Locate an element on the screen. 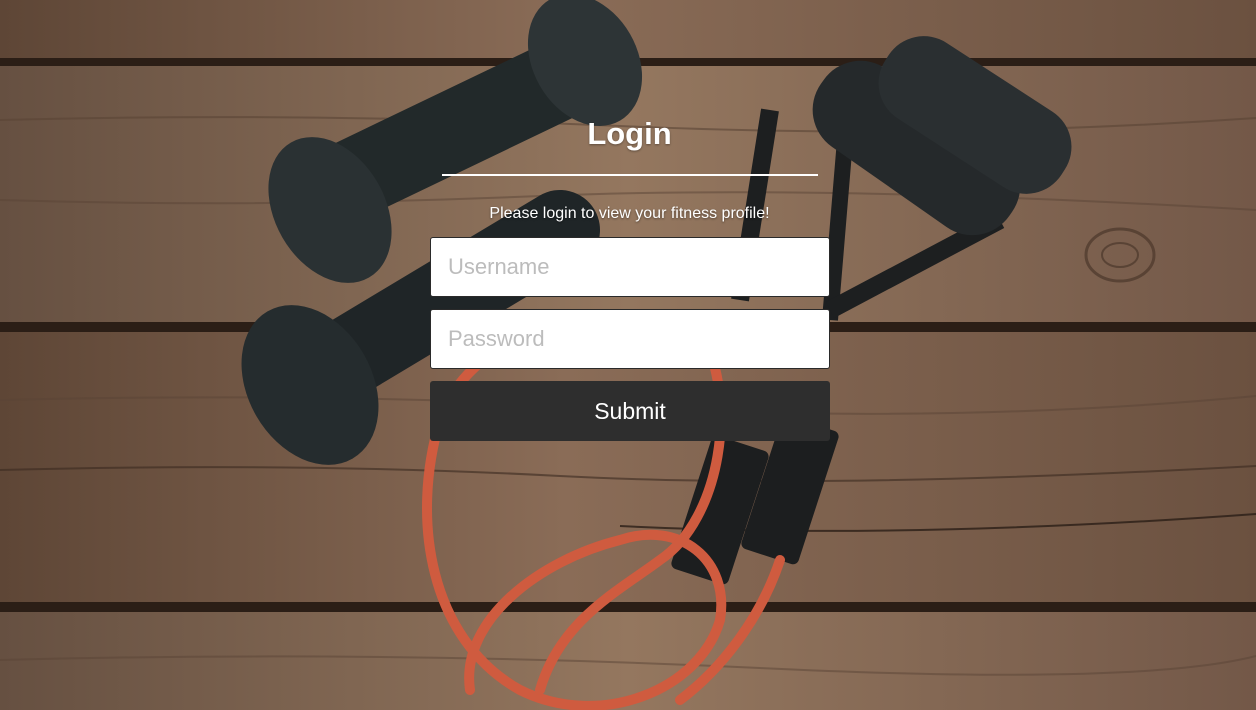 The image size is (1256, 710). submit-button: Submit is located at coordinates (630, 411).